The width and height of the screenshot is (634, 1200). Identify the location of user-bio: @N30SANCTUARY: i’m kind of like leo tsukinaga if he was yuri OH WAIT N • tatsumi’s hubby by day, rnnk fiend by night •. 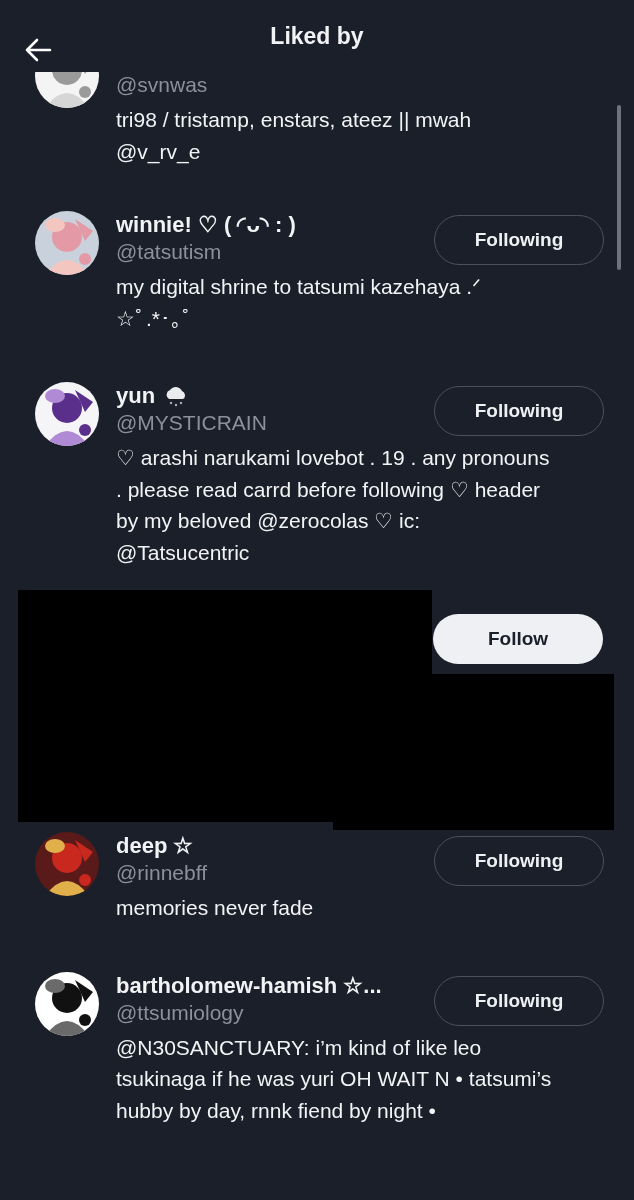
(334, 1079).